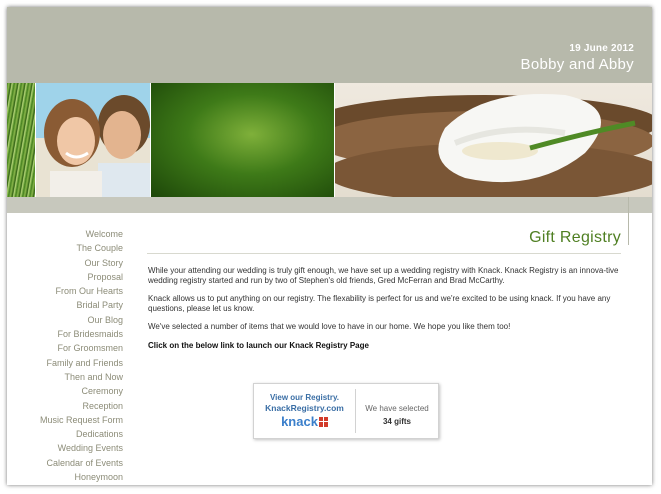 This screenshot has width=661, height=494. I want to click on gift-count: 34 gifts, so click(396, 421).